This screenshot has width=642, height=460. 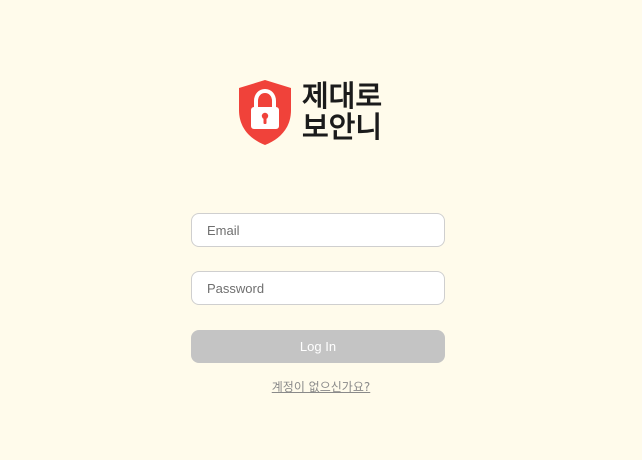 What do you see at coordinates (265, 112) in the screenshot?
I see `shield-lock-icon` at bounding box center [265, 112].